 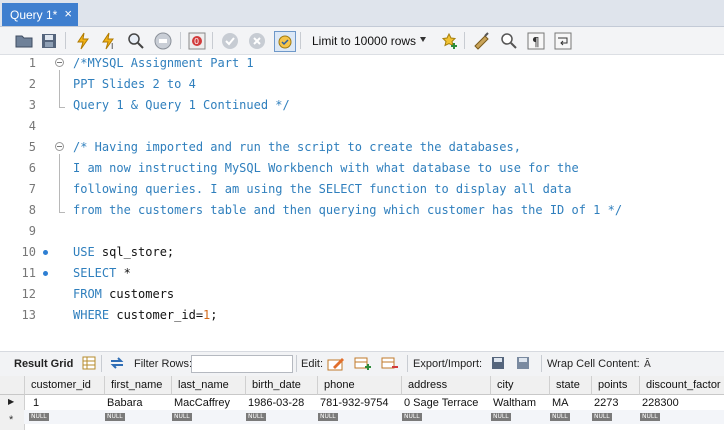 I want to click on column-header: phone, so click(x=360, y=385).